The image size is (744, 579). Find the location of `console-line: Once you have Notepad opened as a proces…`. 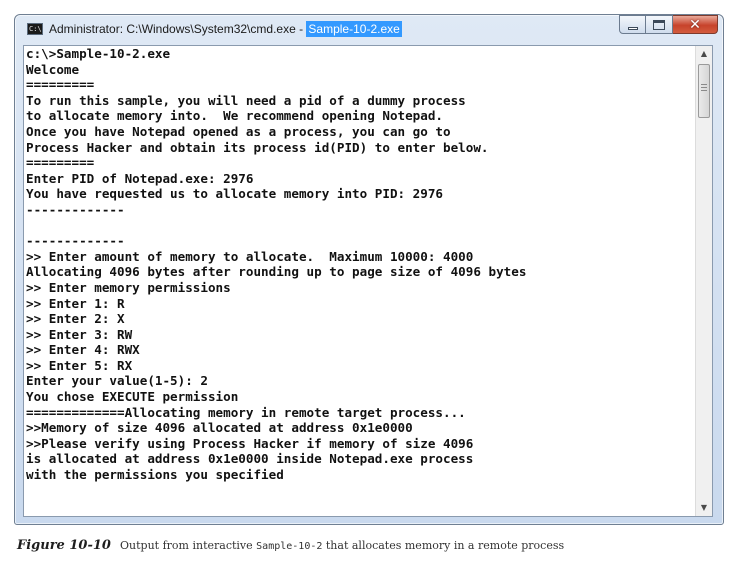

console-line: Once you have Notepad opened as a proces… is located at coordinates (238, 131).